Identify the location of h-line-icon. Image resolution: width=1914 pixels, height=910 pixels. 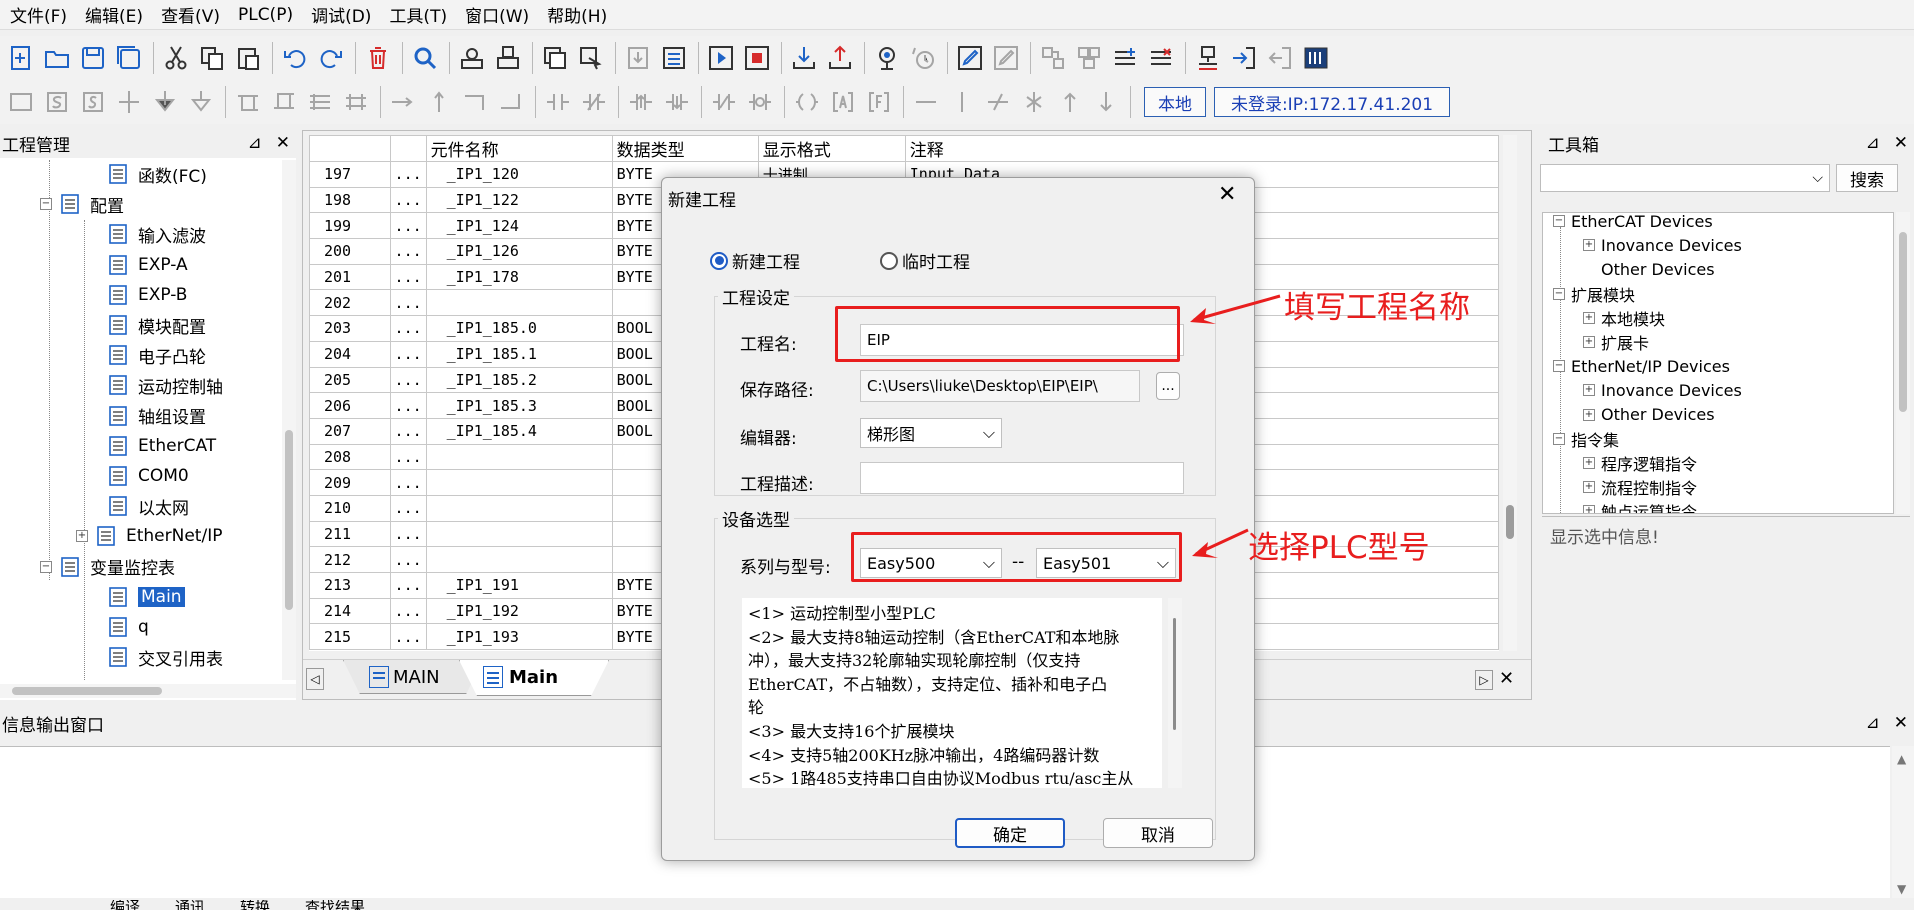
(926, 102).